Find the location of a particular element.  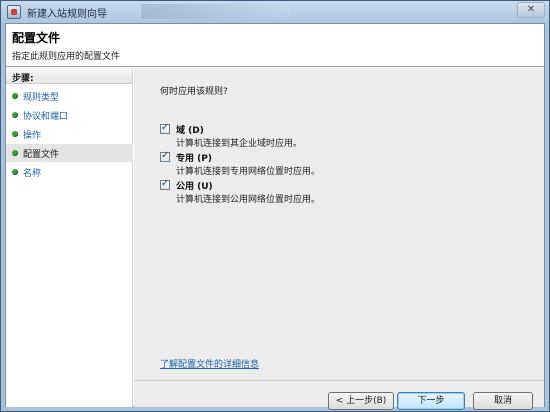

private-description: 计算机连接到专用网络位置时应用。 is located at coordinates (248, 172).